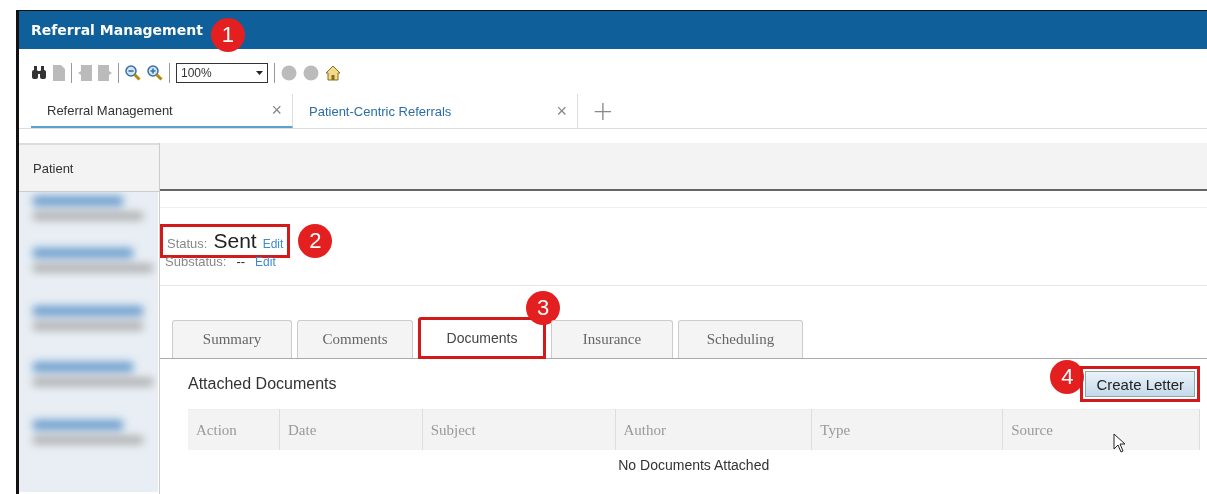 The image size is (1207, 494). Describe the element at coordinates (234, 429) in the screenshot. I see `column-header: Action` at that location.